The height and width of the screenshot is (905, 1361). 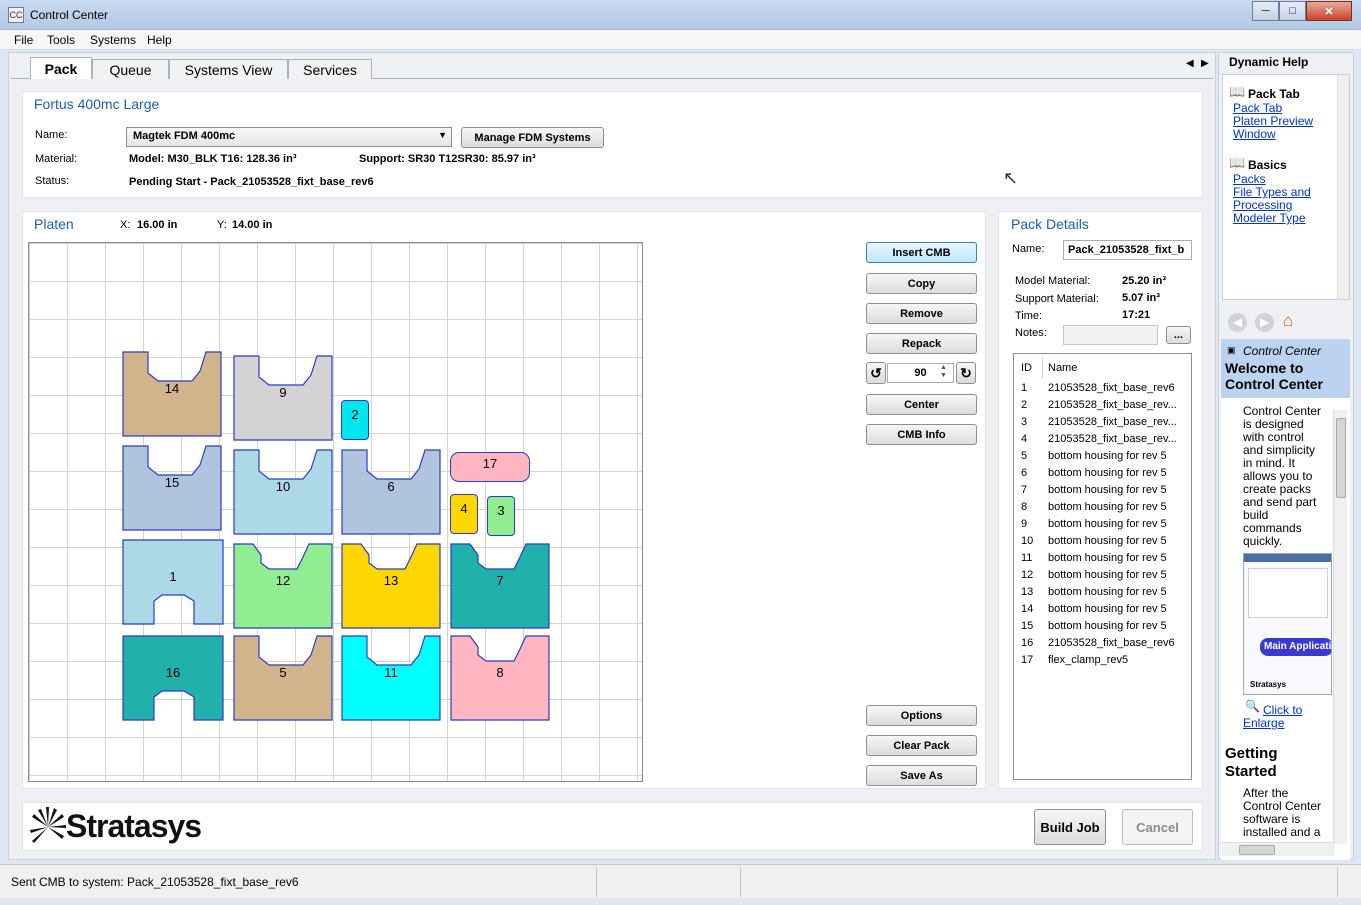 What do you see at coordinates (1205, 63) in the screenshot?
I see `tab-scroll-right-icon: ▶` at bounding box center [1205, 63].